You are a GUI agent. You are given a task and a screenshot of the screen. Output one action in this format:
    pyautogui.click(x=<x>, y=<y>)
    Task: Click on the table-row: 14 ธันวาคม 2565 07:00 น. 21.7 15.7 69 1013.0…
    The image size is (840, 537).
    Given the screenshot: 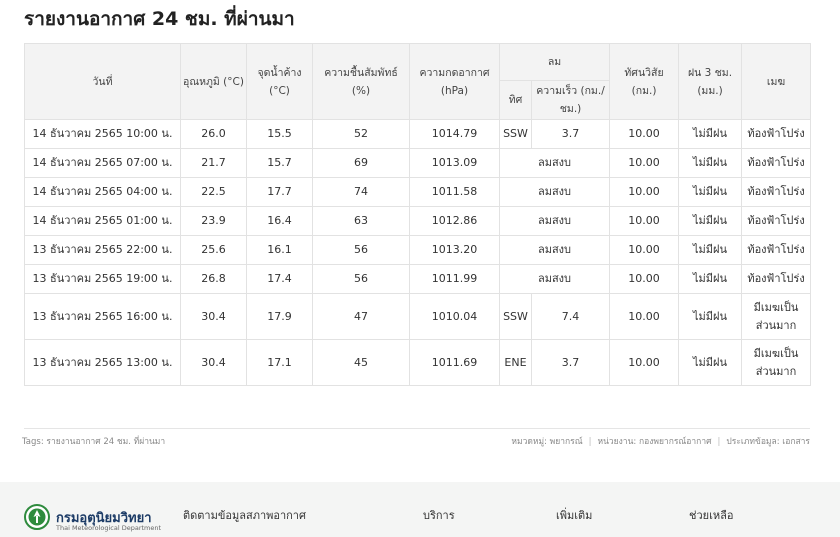 What is the action you would take?
    pyautogui.click(x=418, y=163)
    